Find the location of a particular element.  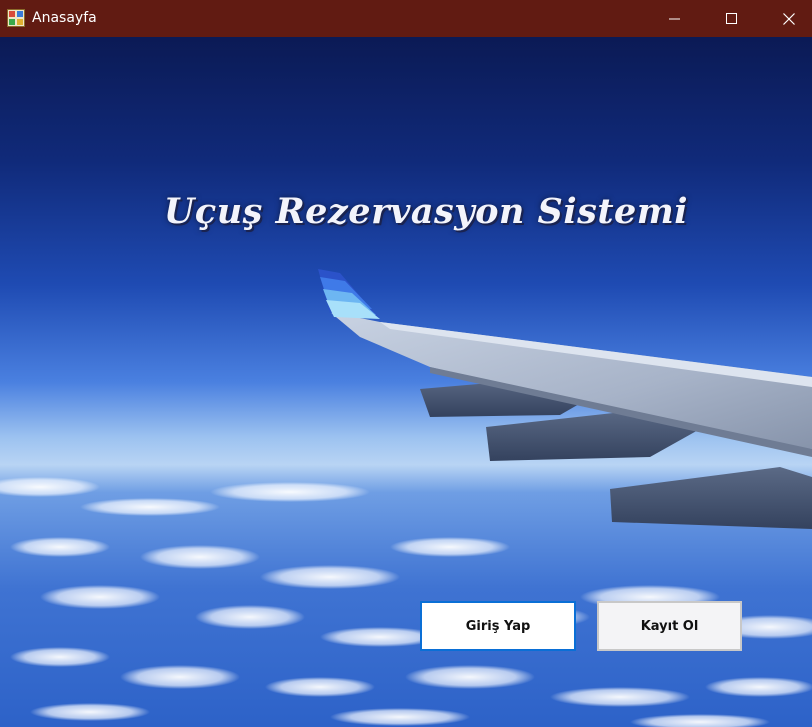

login-button: Giriş Yap is located at coordinates (498, 626).